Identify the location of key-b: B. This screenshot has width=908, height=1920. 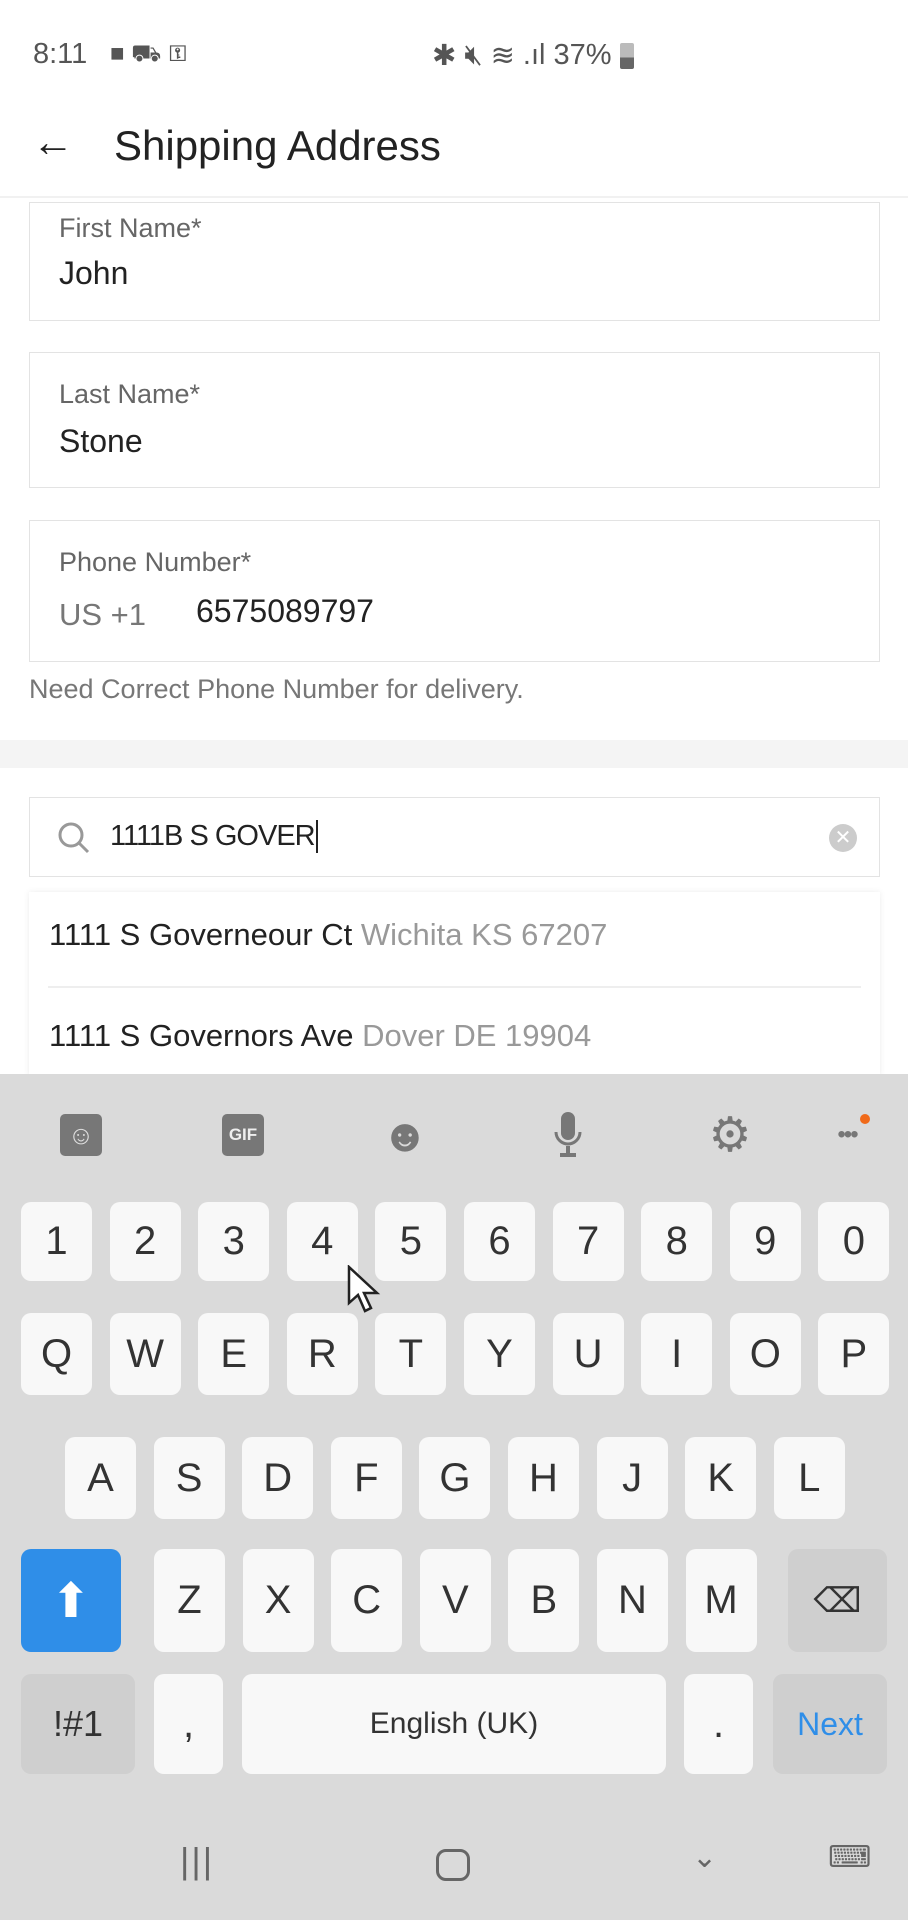
(544, 1600).